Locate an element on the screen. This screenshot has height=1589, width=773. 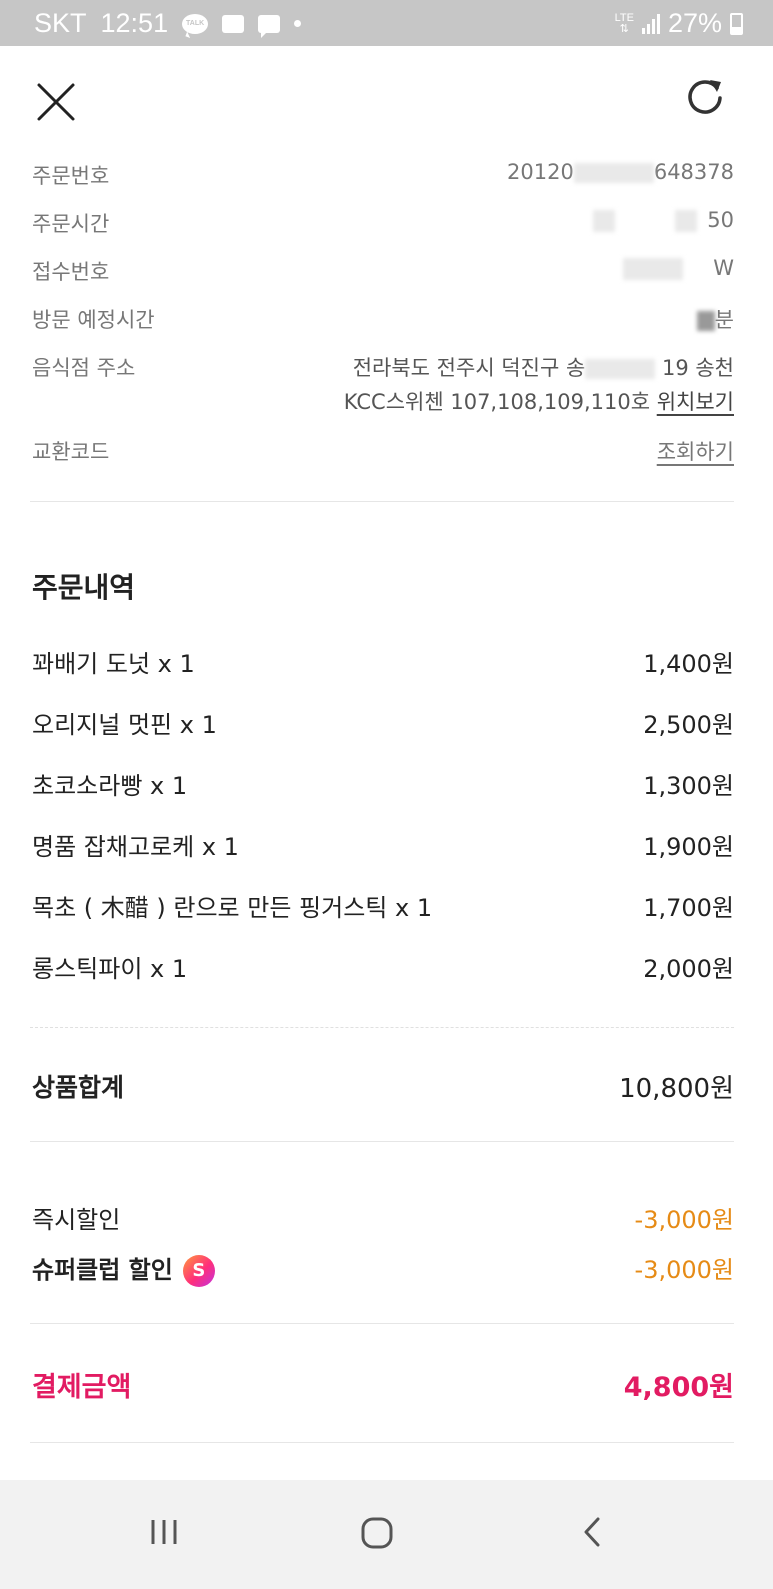
refresh-icon is located at coordinates (705, 97).